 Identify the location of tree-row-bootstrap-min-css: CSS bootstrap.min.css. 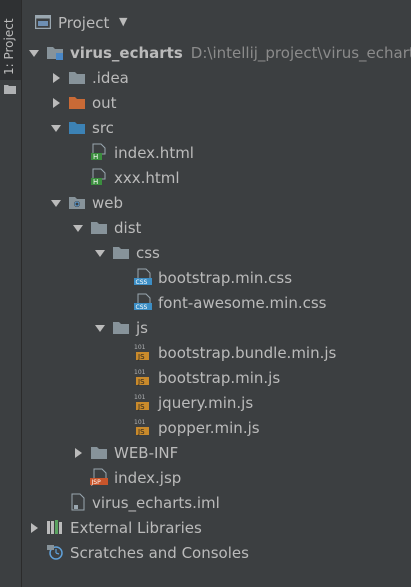
(216, 277).